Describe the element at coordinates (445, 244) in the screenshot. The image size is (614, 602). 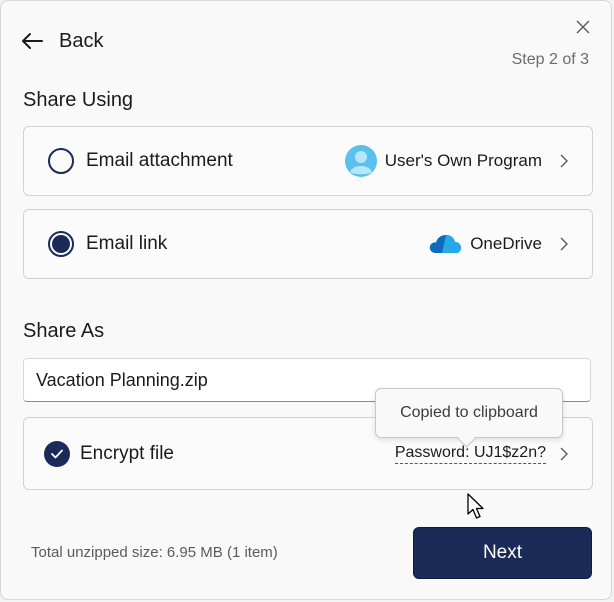
I see `onedrive-cloud-icon` at that location.